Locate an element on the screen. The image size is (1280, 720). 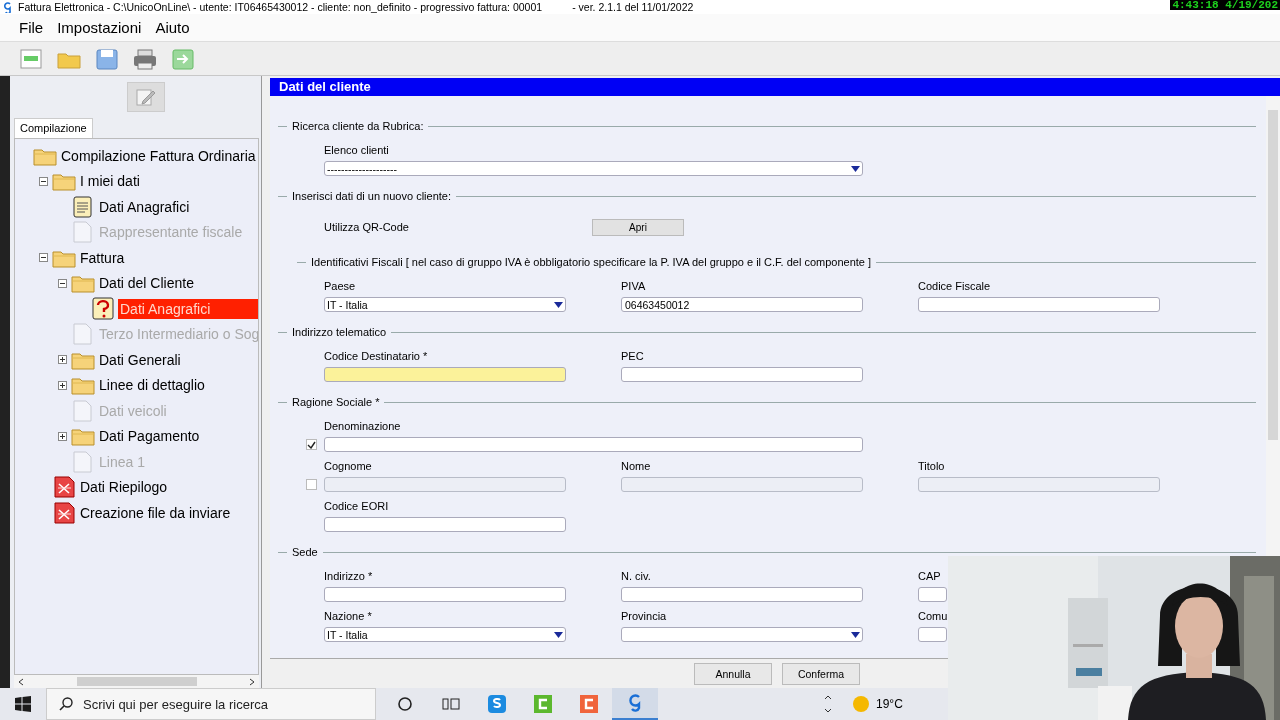
dropdown-field: -------------------- is located at coordinates (593, 168).